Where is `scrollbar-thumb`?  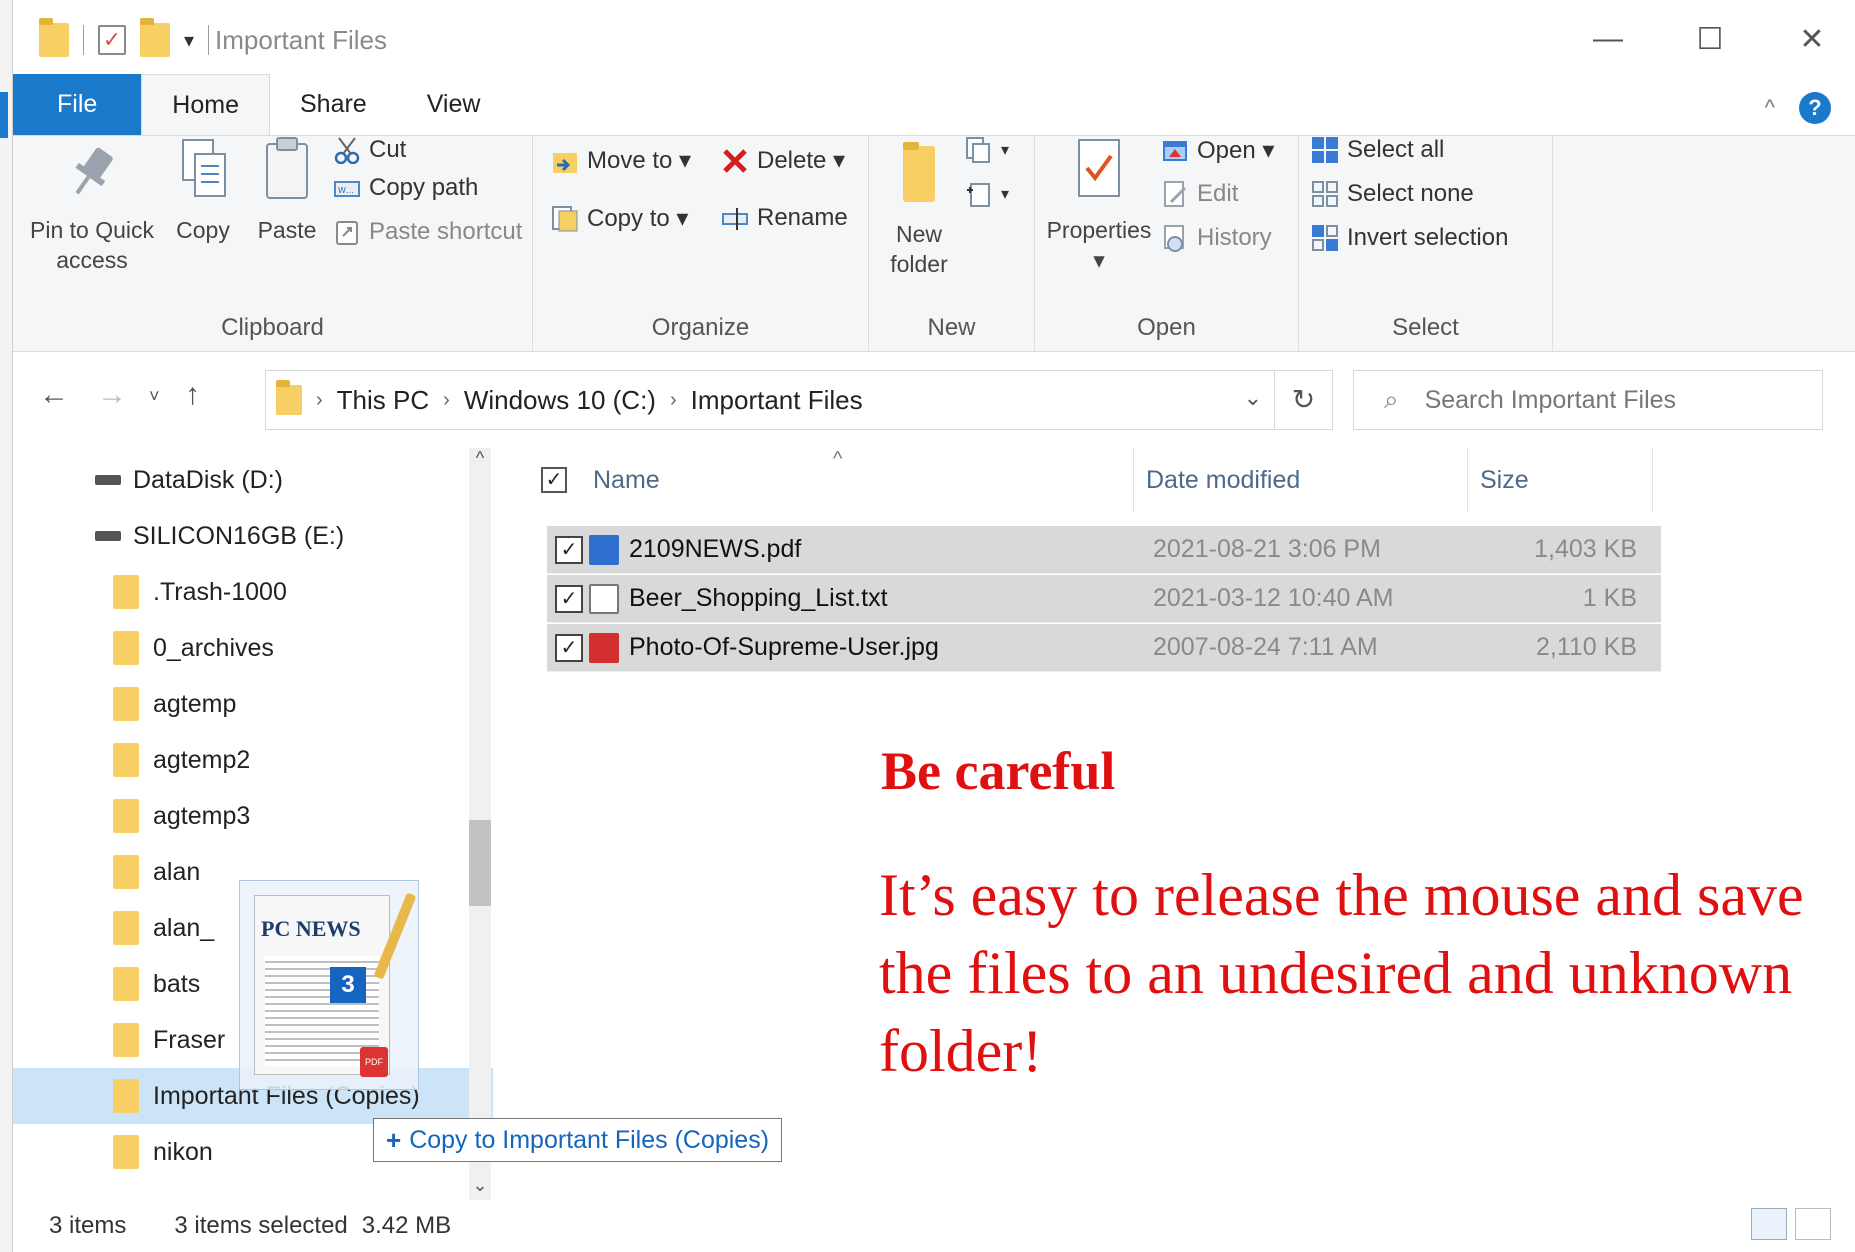
scrollbar-thumb is located at coordinates (480, 863).